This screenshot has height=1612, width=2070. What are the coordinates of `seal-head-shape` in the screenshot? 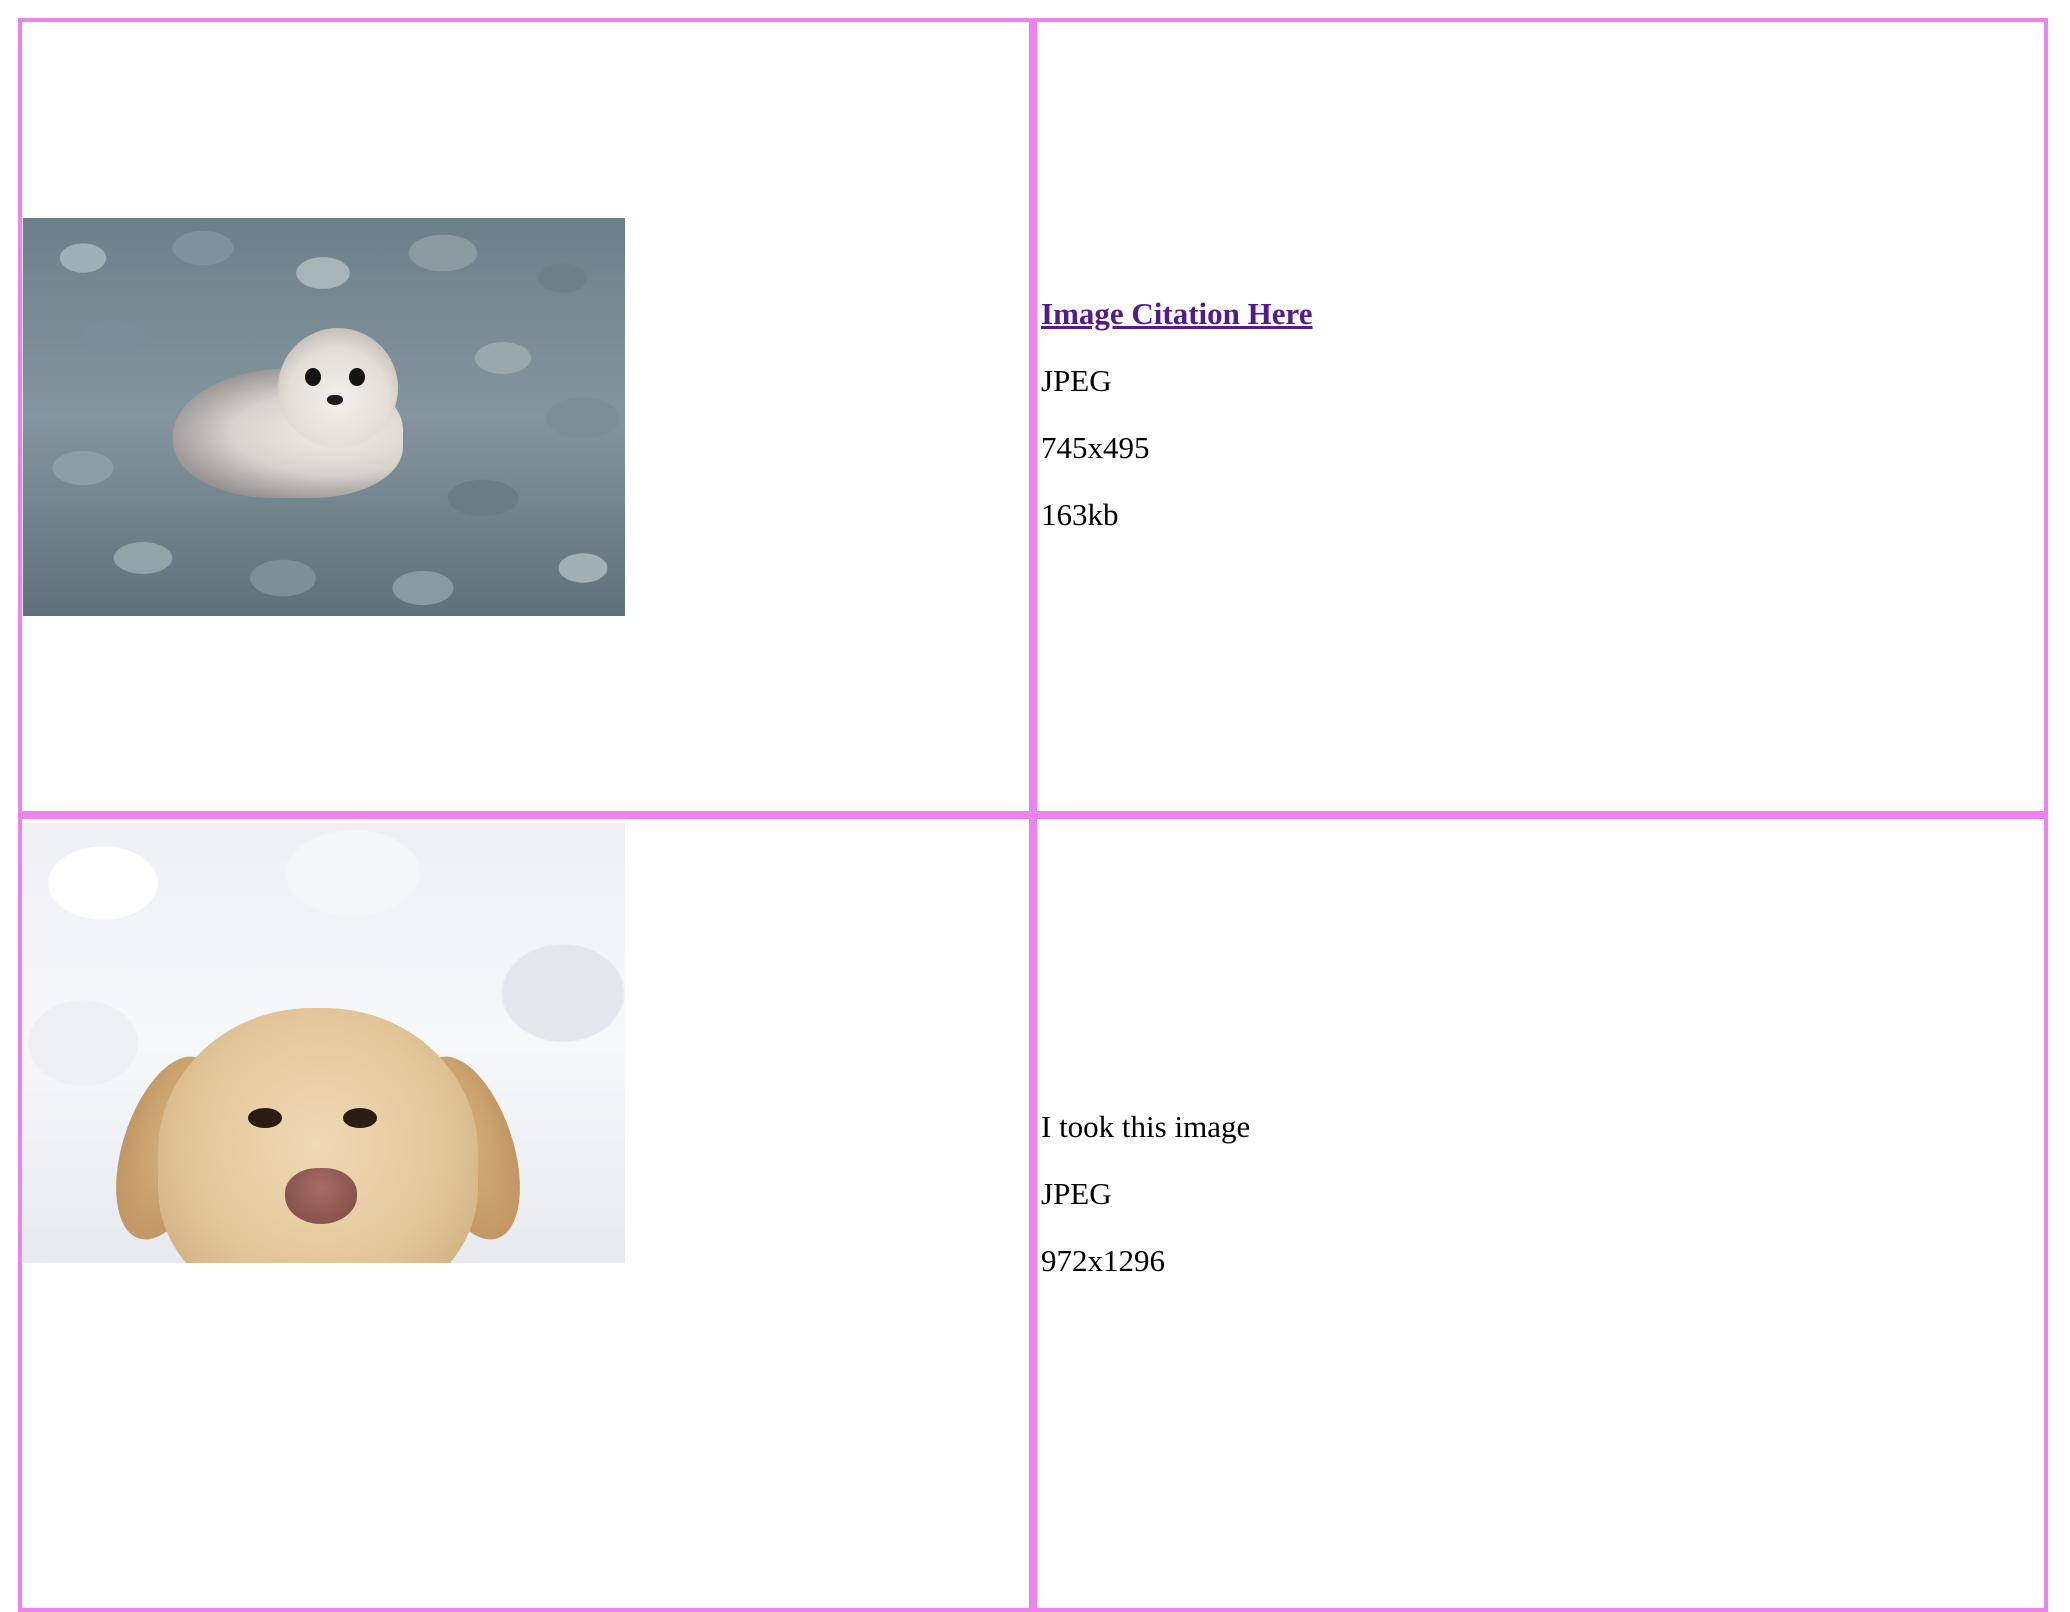 It's located at (338, 388).